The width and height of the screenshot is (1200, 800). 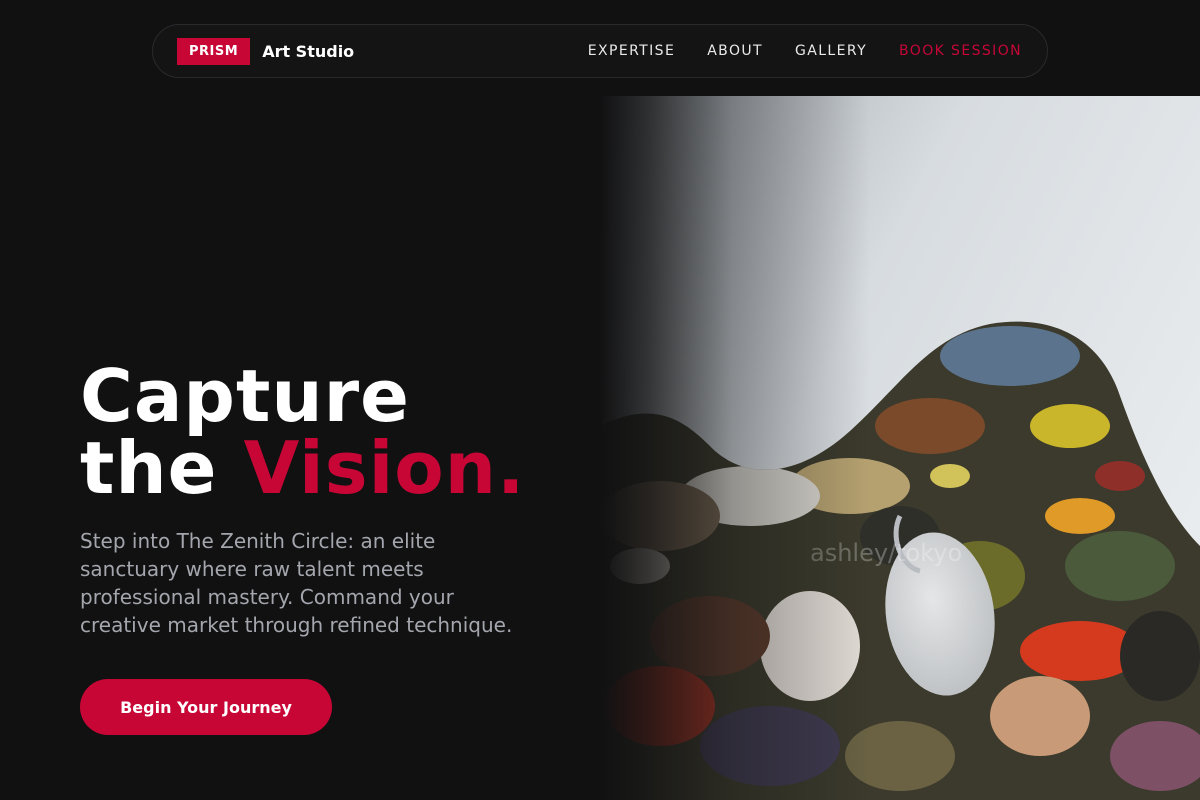 What do you see at coordinates (206, 707) in the screenshot?
I see `begin-journey-button: Begin Your Journey` at bounding box center [206, 707].